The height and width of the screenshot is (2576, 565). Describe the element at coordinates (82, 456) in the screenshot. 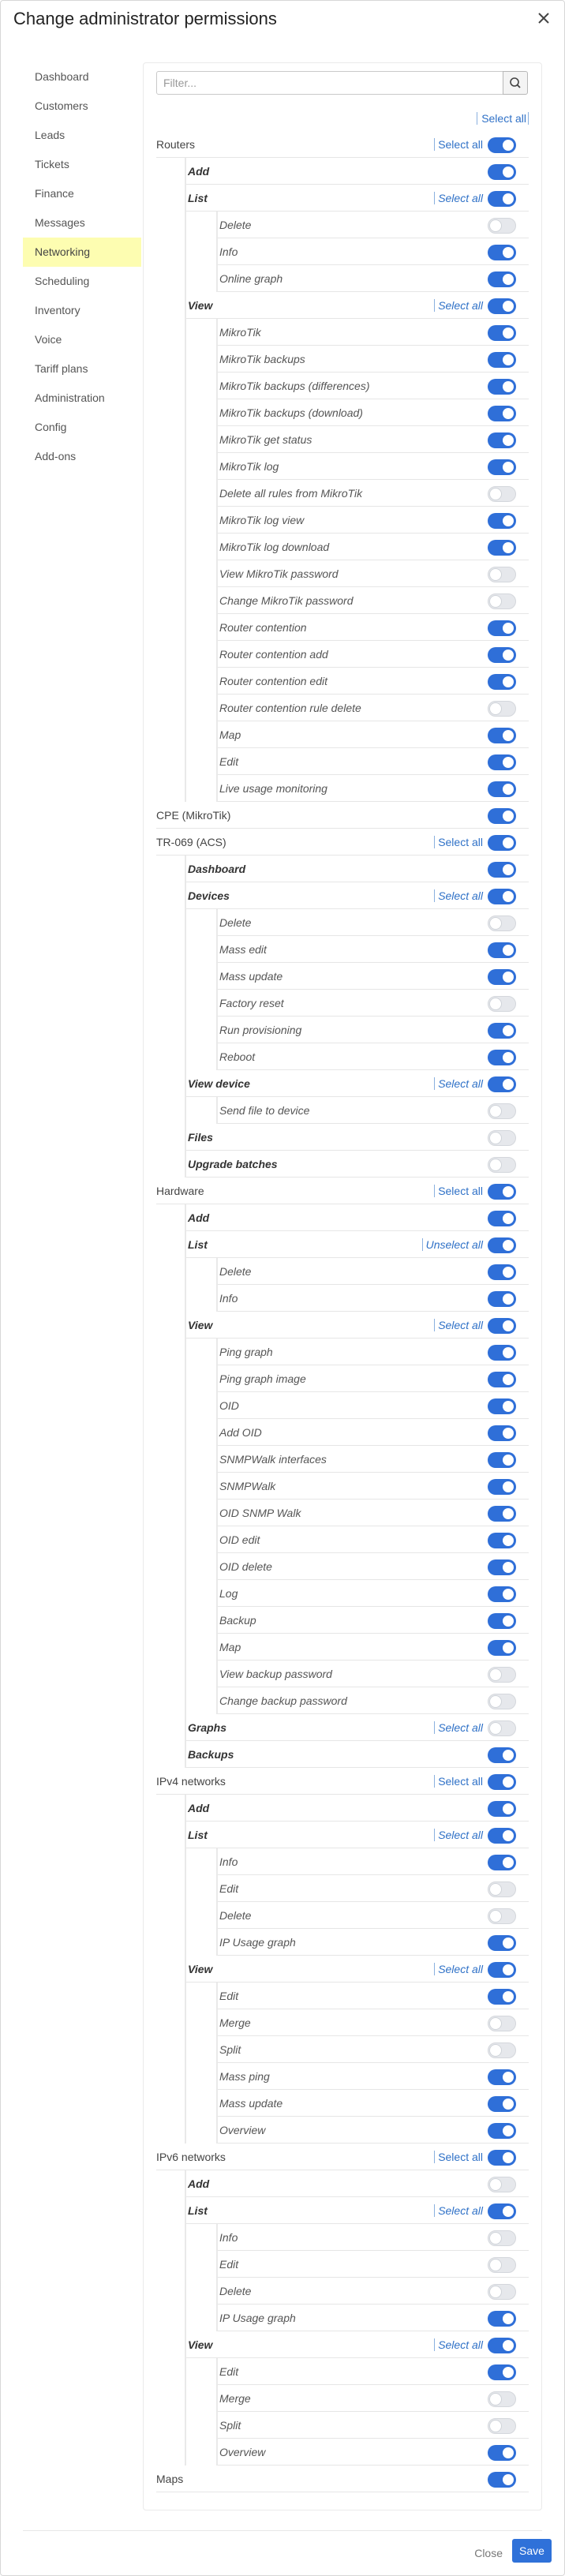

I see `sidebar-item-add-ons: Add-ons` at that location.